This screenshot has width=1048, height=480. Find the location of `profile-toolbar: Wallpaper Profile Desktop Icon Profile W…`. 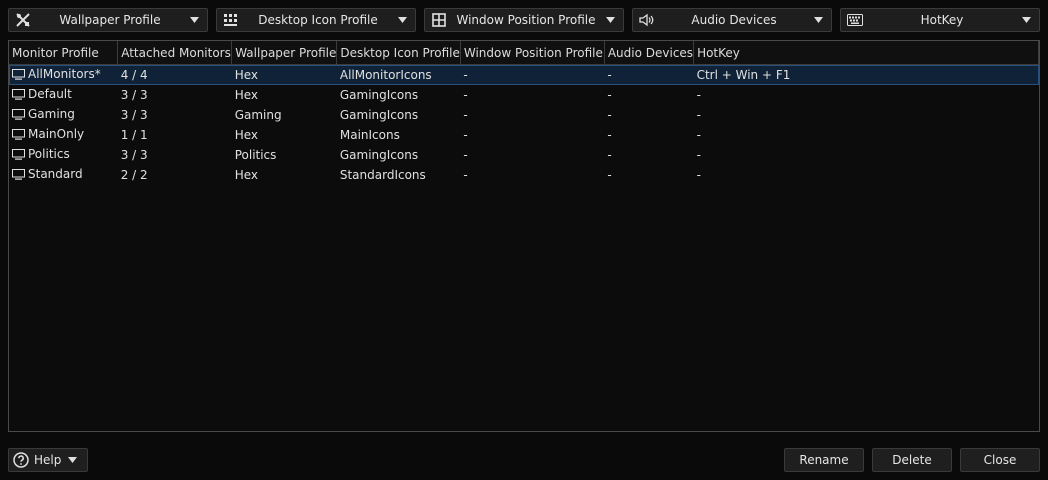

profile-toolbar: Wallpaper Profile Desktop Icon Profile W… is located at coordinates (524, 20).